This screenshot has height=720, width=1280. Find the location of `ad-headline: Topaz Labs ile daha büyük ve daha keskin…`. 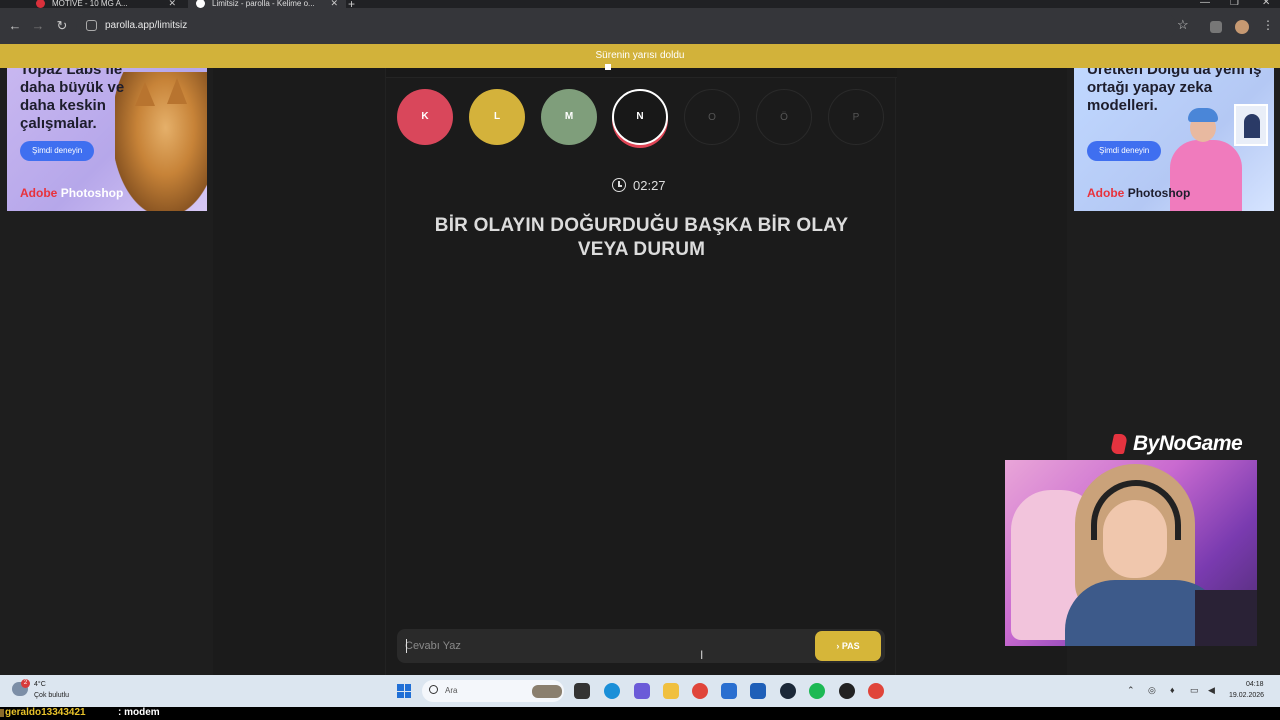

ad-headline: Topaz Labs ile daha büyük ve daha keskin… is located at coordinates (72, 100).